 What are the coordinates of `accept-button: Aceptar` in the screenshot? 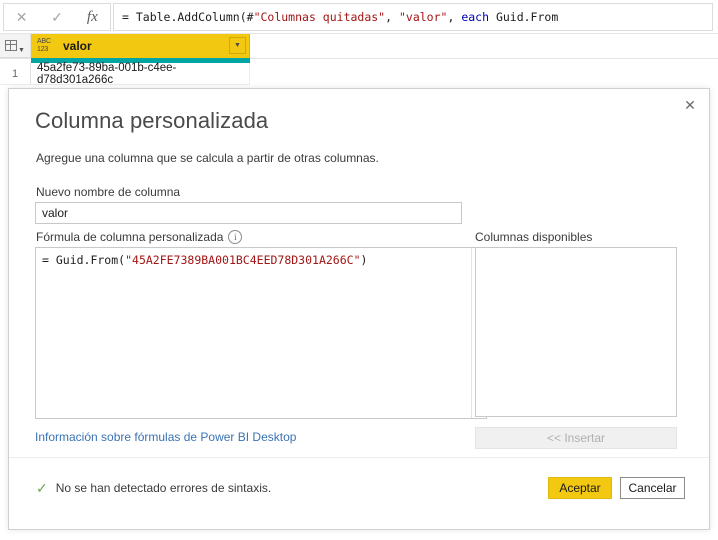 It's located at (580, 488).